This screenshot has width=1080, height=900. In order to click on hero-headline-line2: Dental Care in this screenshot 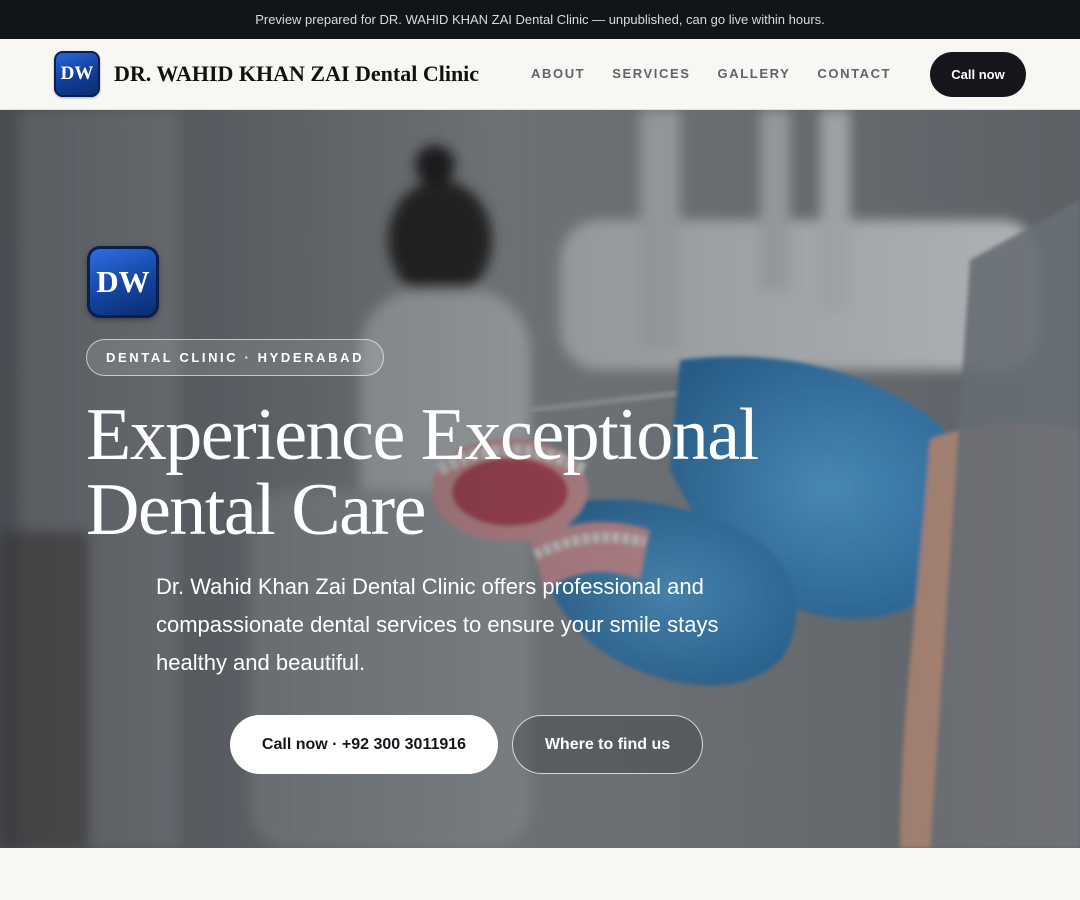, I will do `click(256, 510)`.